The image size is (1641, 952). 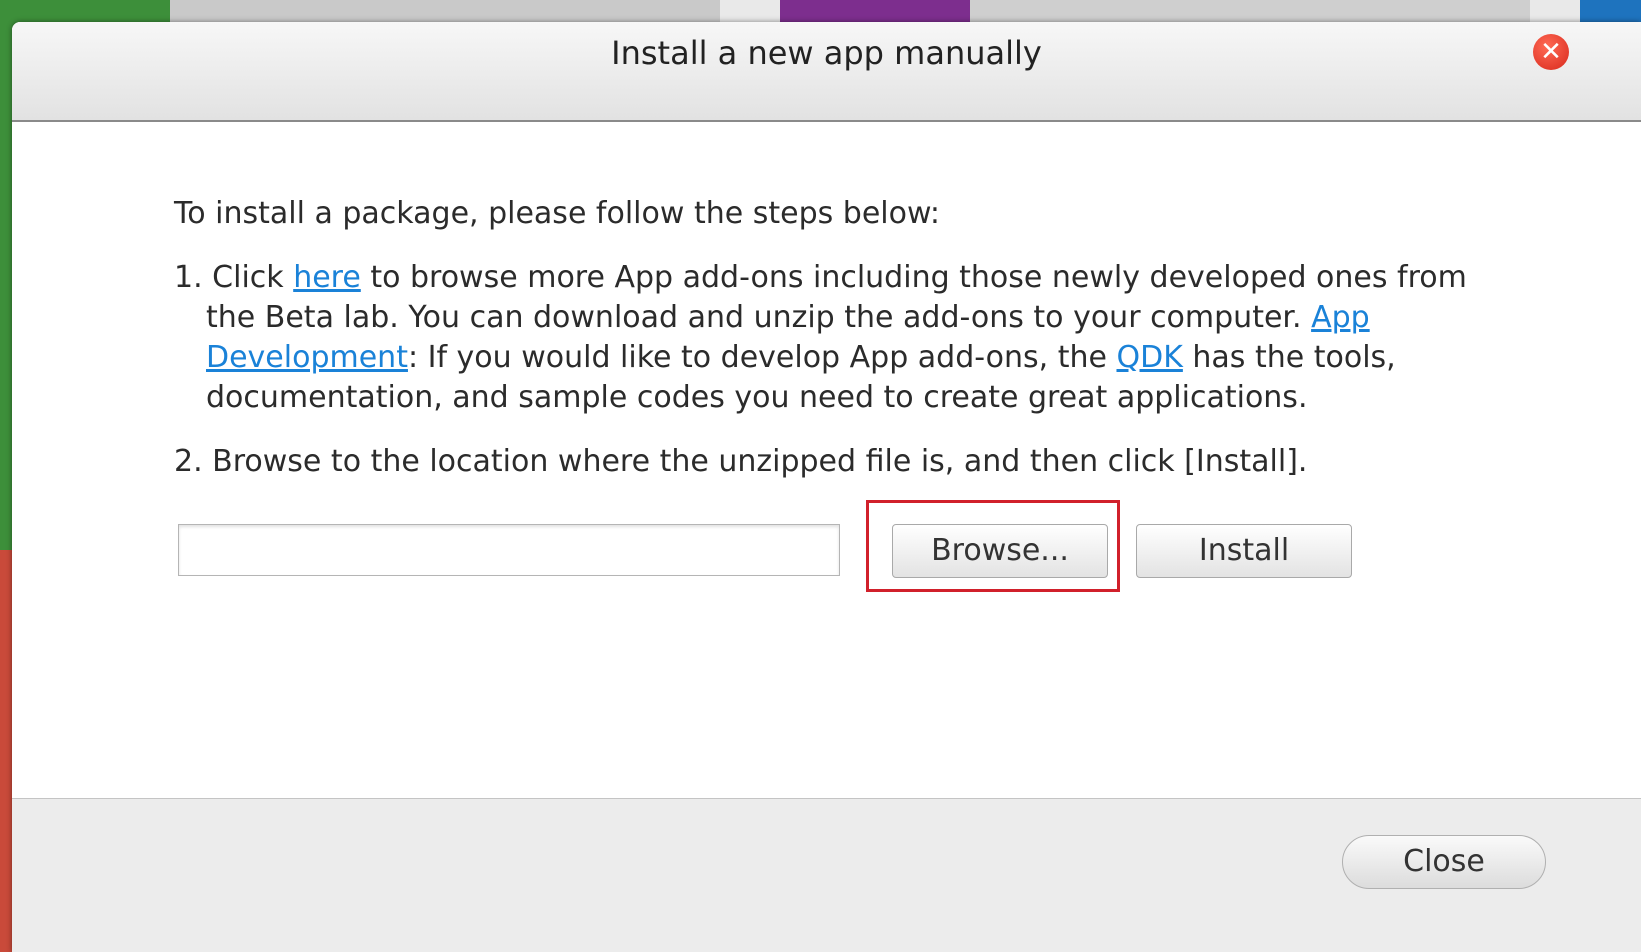 What do you see at coordinates (826, 53) in the screenshot?
I see `dialog-title: Install a new app manually` at bounding box center [826, 53].